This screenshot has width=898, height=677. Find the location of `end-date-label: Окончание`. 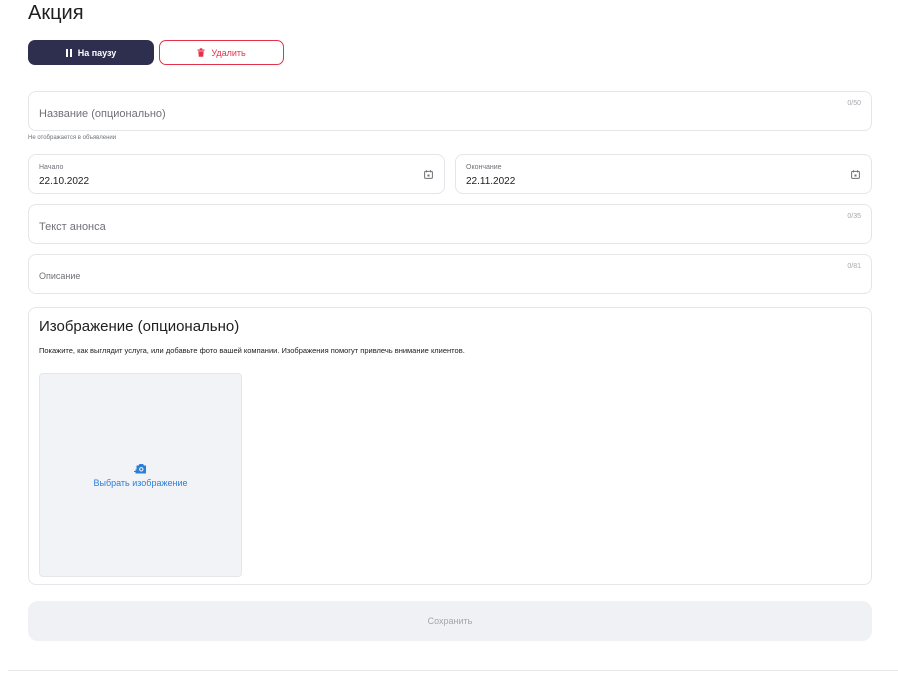

end-date-label: Окончание is located at coordinates (484, 167).